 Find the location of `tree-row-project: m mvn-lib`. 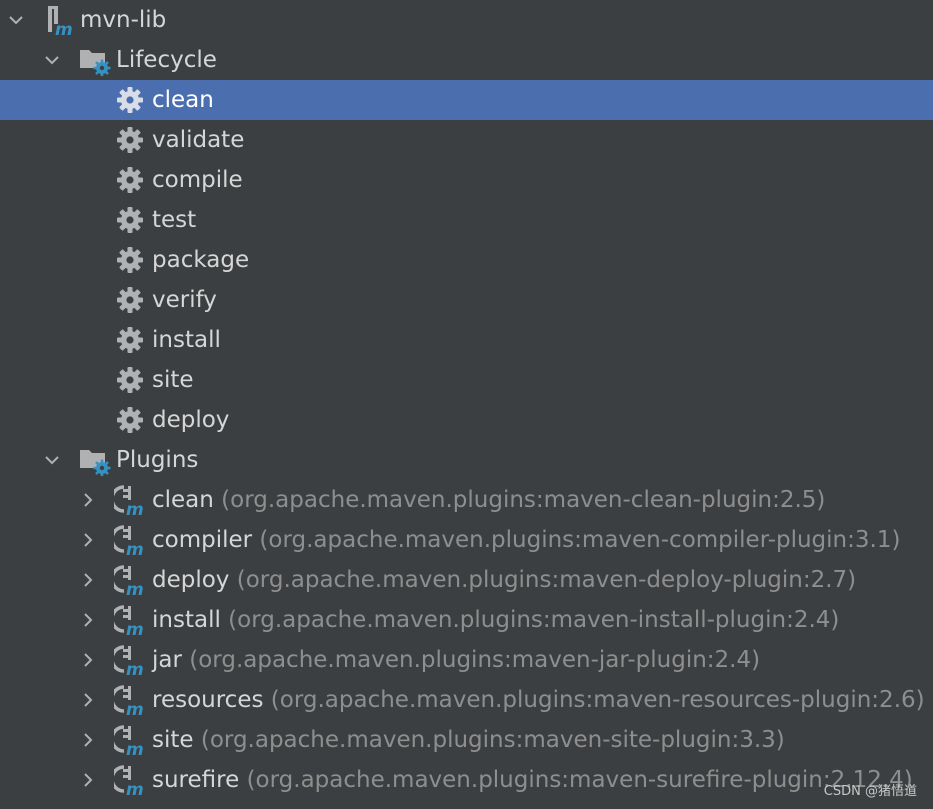

tree-row-project: m mvn-lib is located at coordinates (466, 20).